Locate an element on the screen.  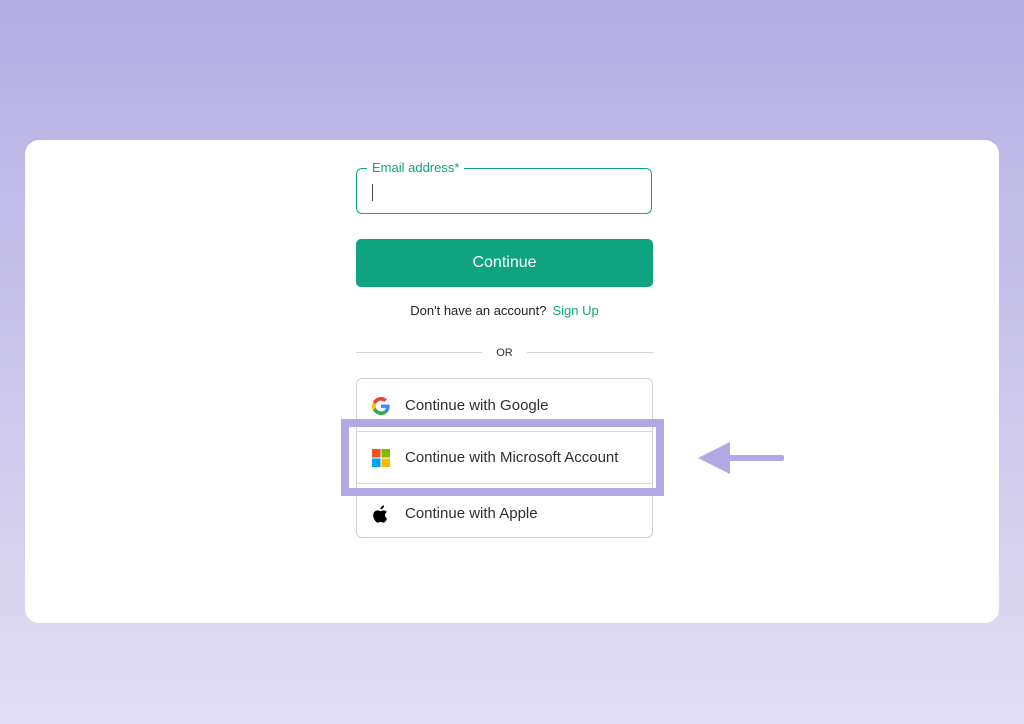
microsoft-login-button: Continue with Microsoft Account is located at coordinates (504, 457).